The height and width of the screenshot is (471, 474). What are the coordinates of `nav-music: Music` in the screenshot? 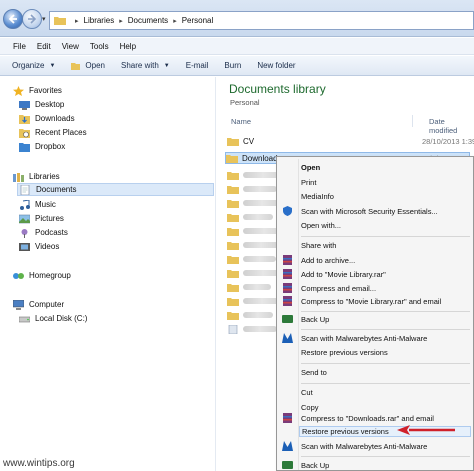 It's located at (37, 204).